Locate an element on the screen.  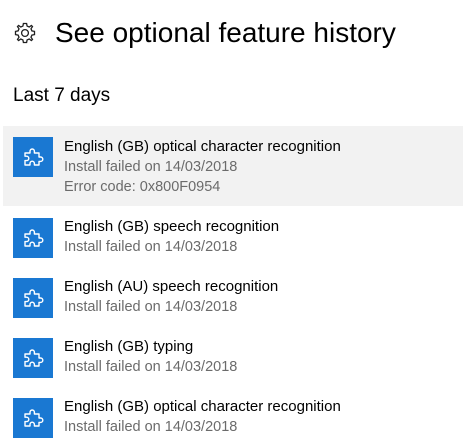
page-header: See optional feature history is located at coordinates (234, 31).